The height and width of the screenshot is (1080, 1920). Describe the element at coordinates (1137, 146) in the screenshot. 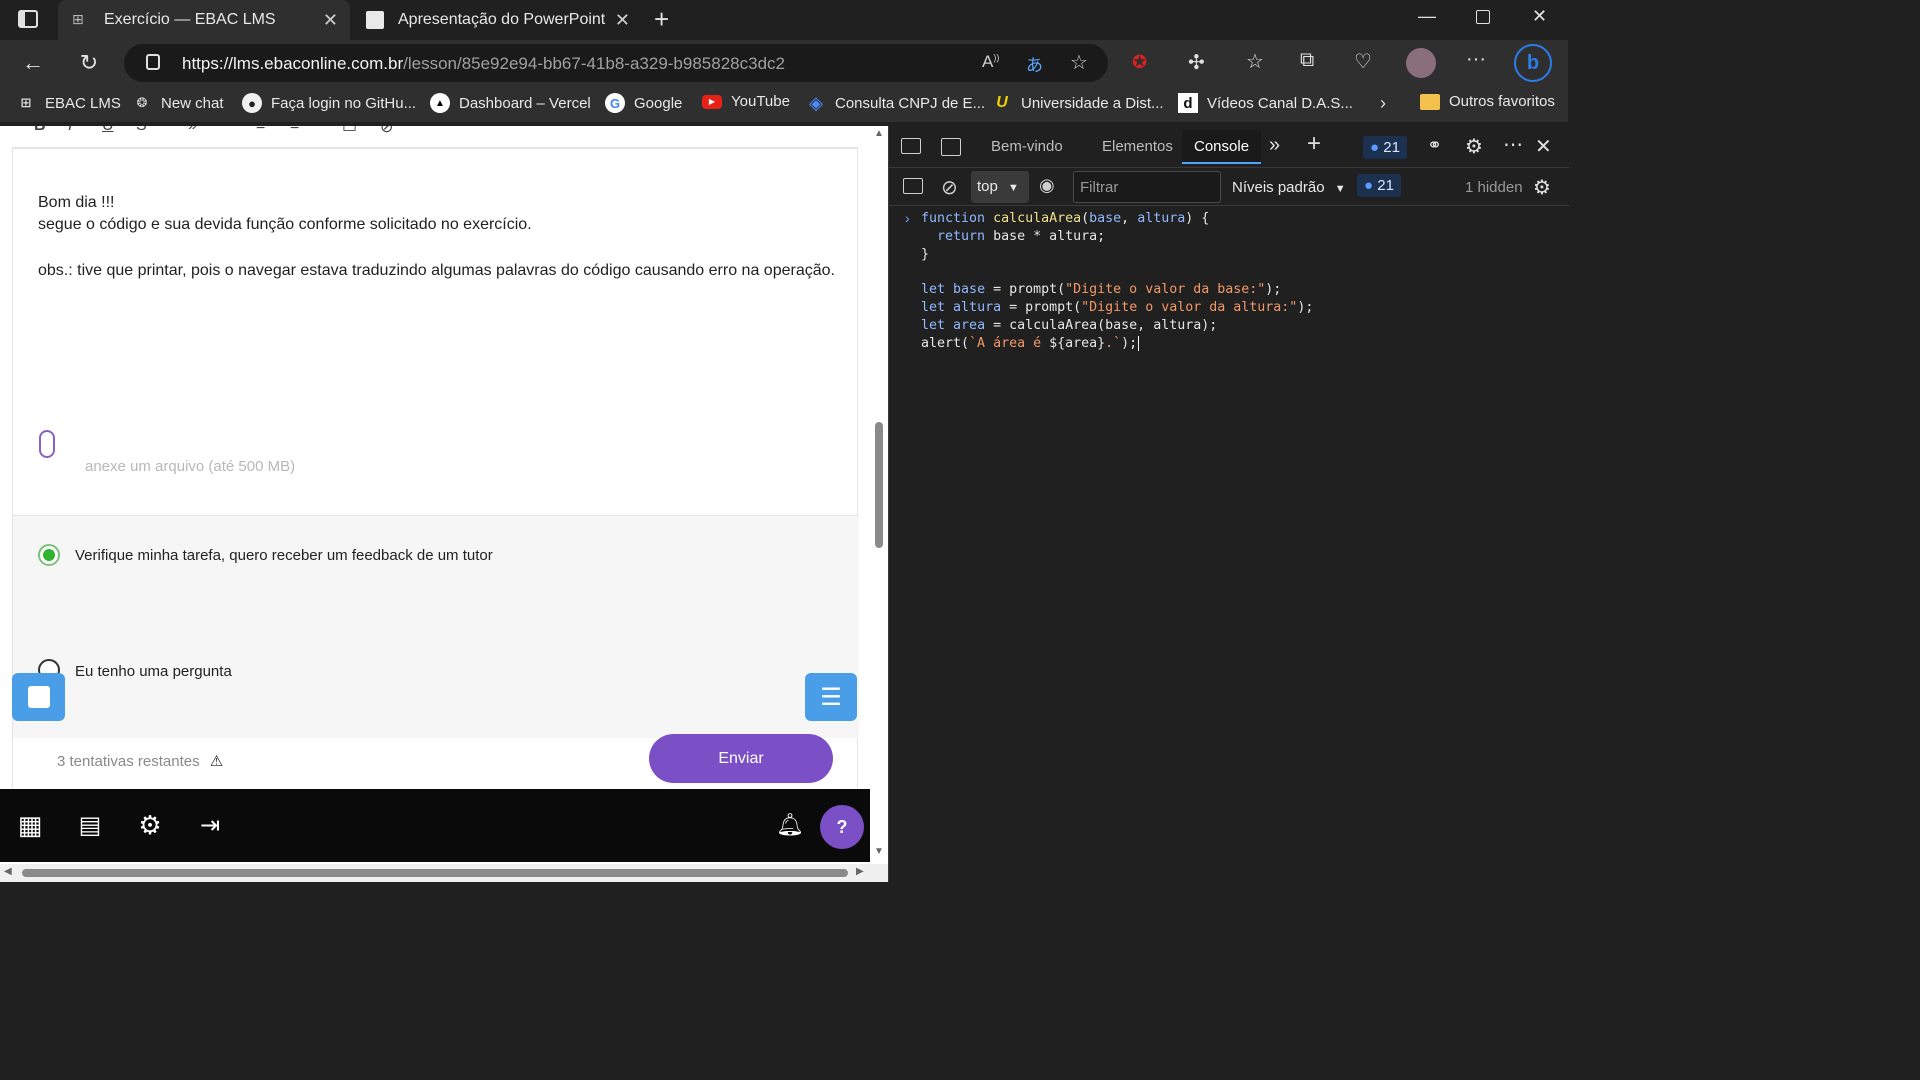

I see `tab-elements: Elementos` at that location.